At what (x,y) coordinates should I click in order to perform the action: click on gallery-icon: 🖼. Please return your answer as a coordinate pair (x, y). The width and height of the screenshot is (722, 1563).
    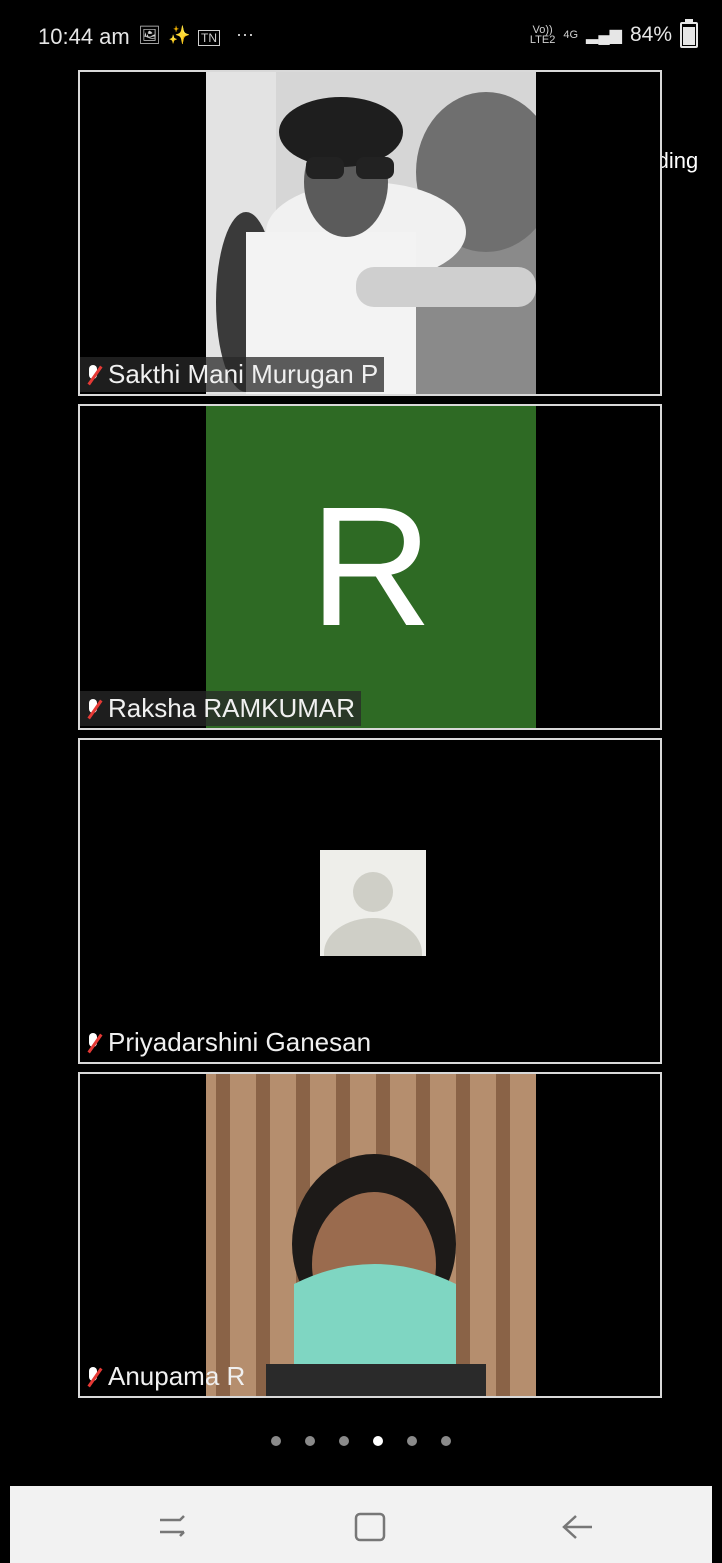
    Looking at the image, I should click on (149, 35).